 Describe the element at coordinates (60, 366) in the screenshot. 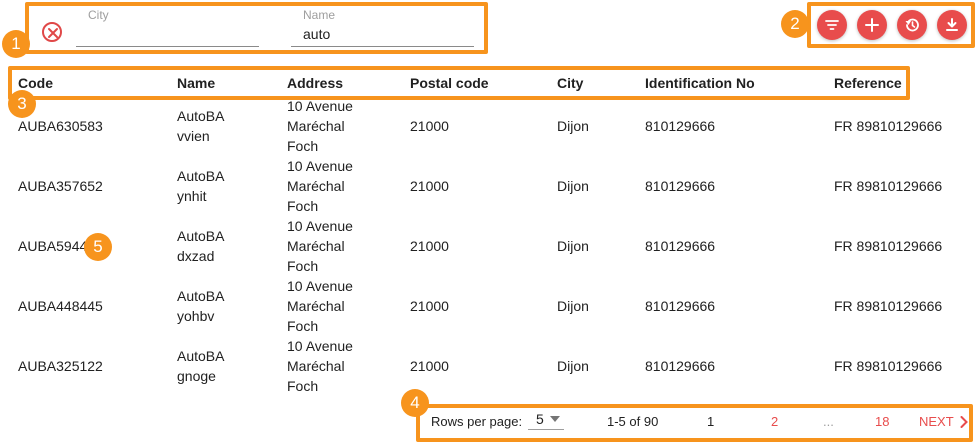

I see `cell-code: AUBA325122` at that location.